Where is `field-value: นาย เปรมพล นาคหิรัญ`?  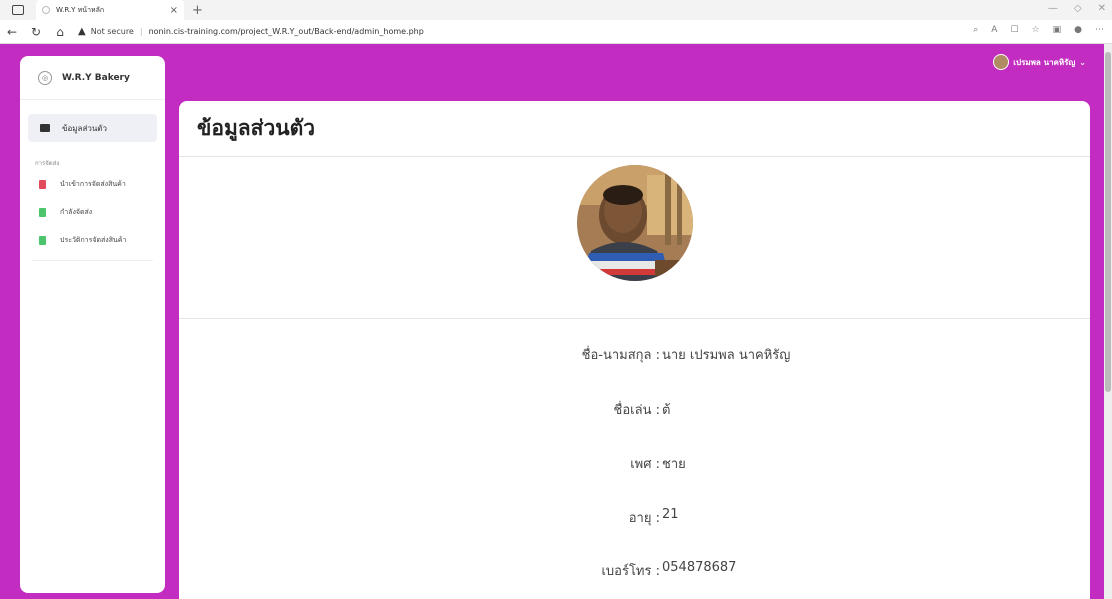 field-value: นาย เปรมพล นาคหิรัญ is located at coordinates (726, 355).